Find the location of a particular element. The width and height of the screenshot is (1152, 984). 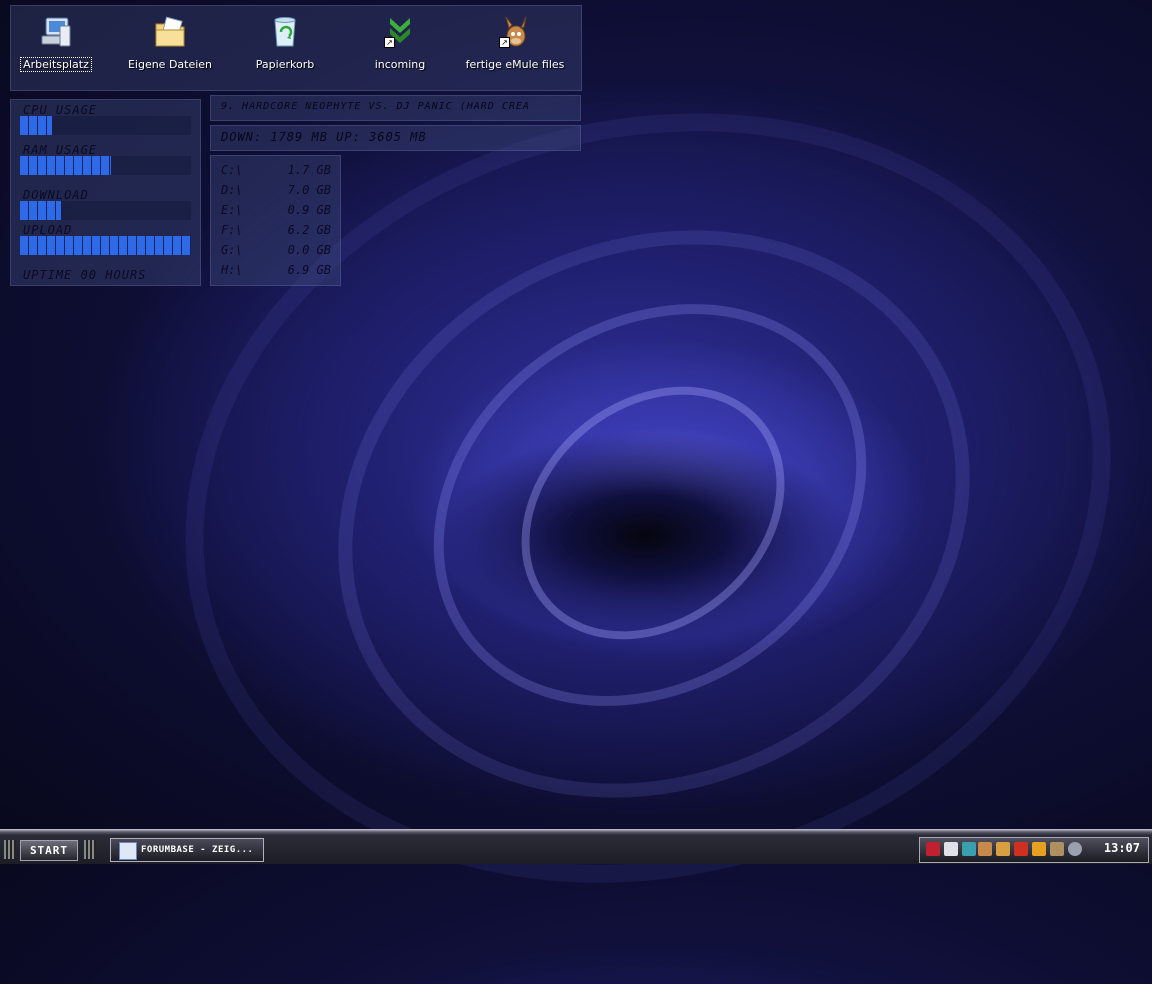

drive-free-space: 0.9 GB is located at coordinates (309, 210).